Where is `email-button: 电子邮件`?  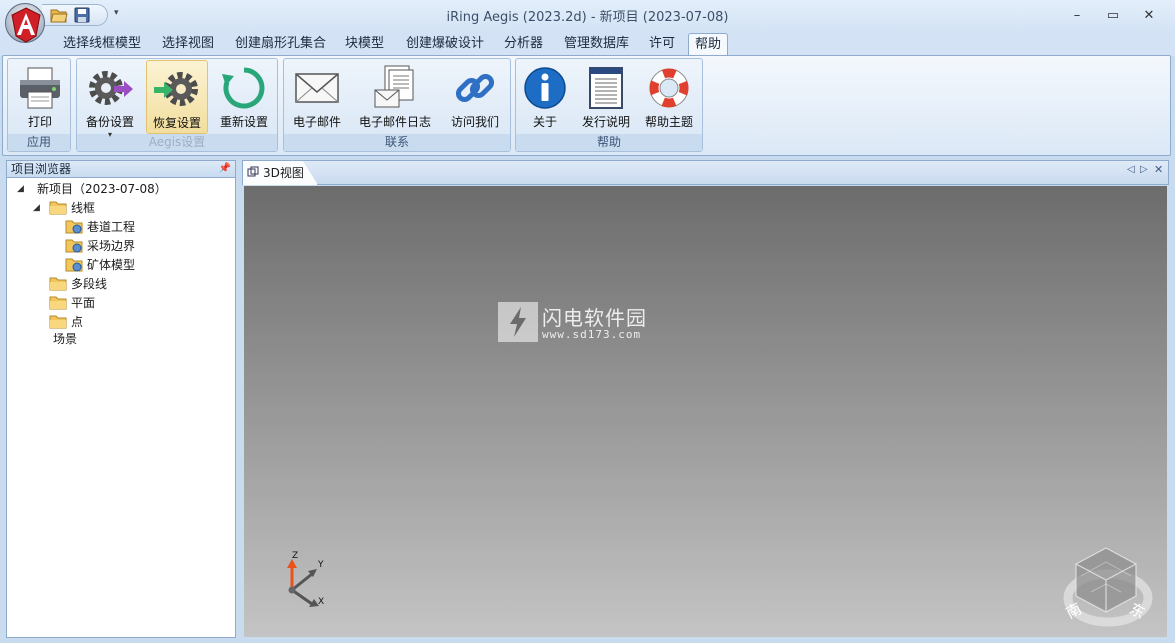
email-button: 电子邮件 is located at coordinates (317, 97).